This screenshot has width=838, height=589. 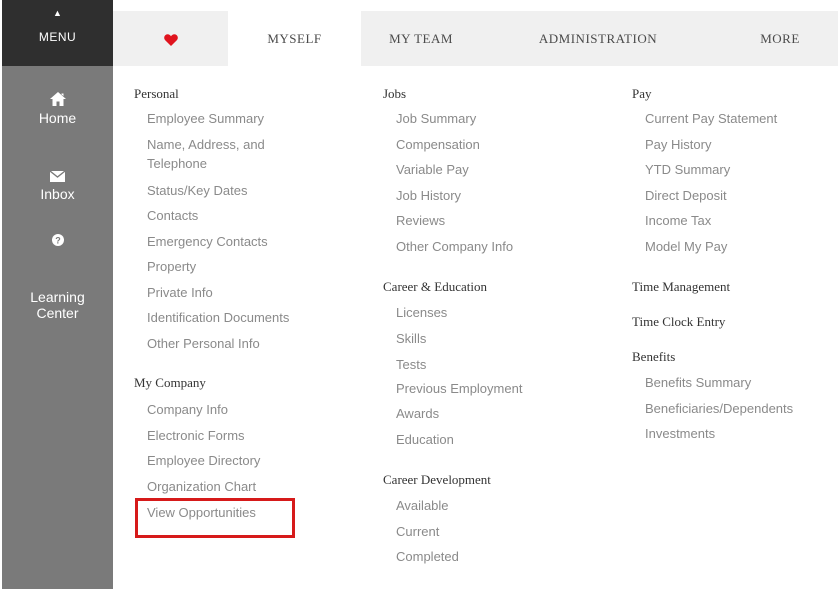 What do you see at coordinates (411, 365) in the screenshot?
I see `link-tests: Tests` at bounding box center [411, 365].